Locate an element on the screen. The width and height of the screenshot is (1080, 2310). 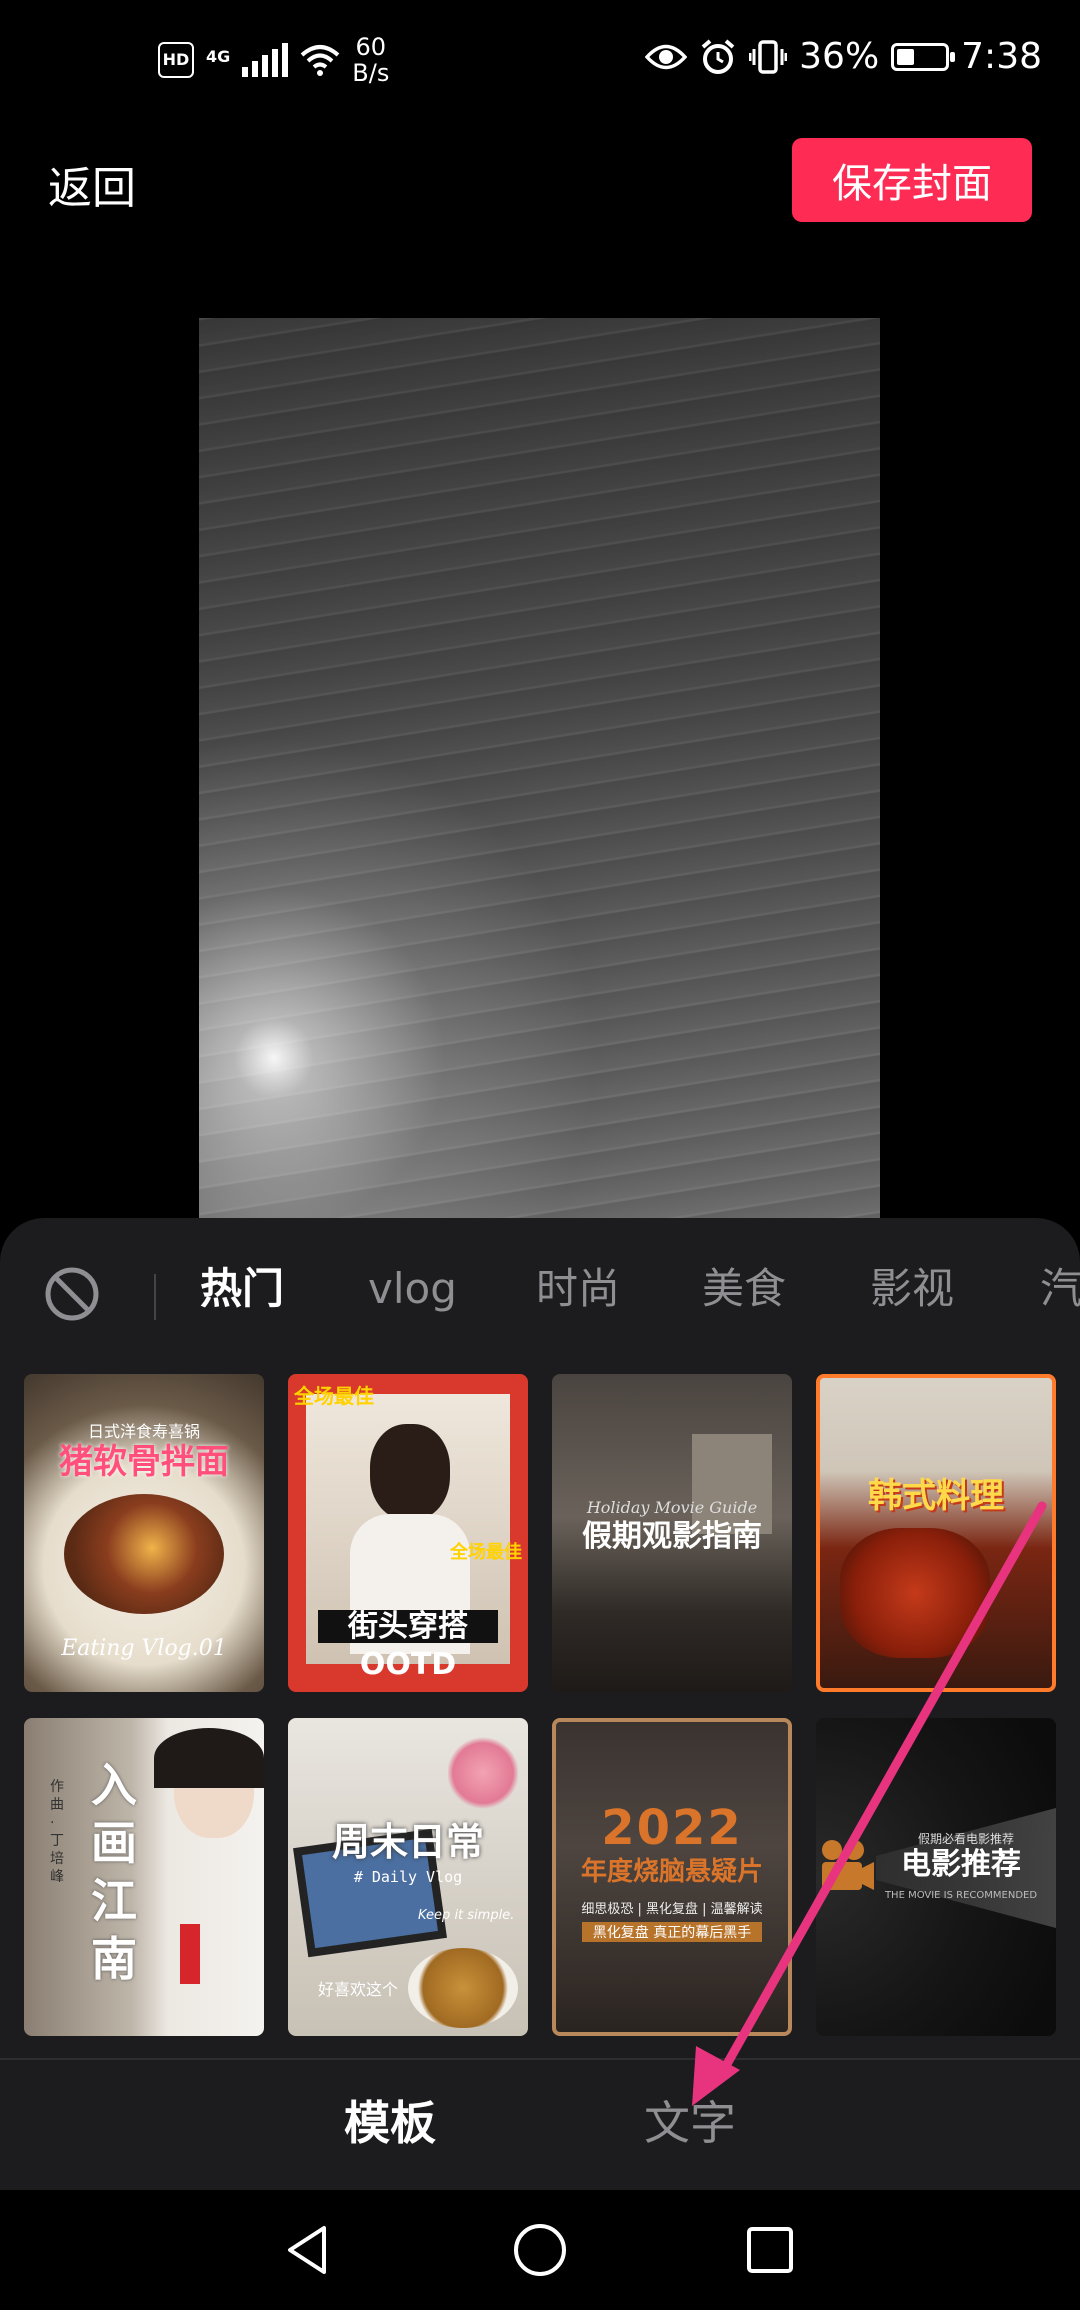
template-title: 电影推荐 is located at coordinates (961, 1864).